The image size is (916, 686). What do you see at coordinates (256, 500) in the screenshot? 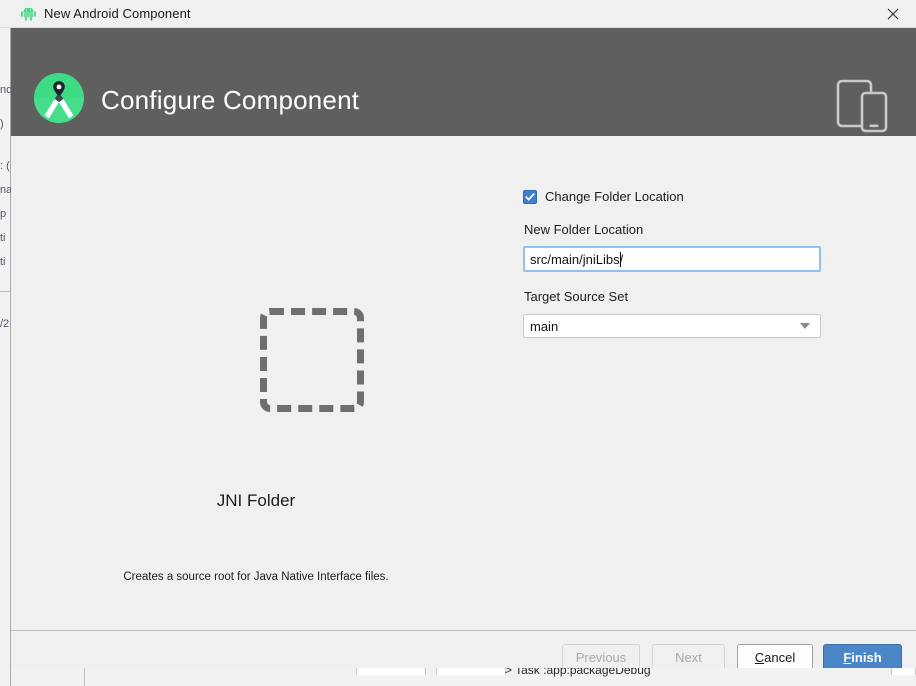
I see `component-preview-title: JNI Folder` at bounding box center [256, 500].